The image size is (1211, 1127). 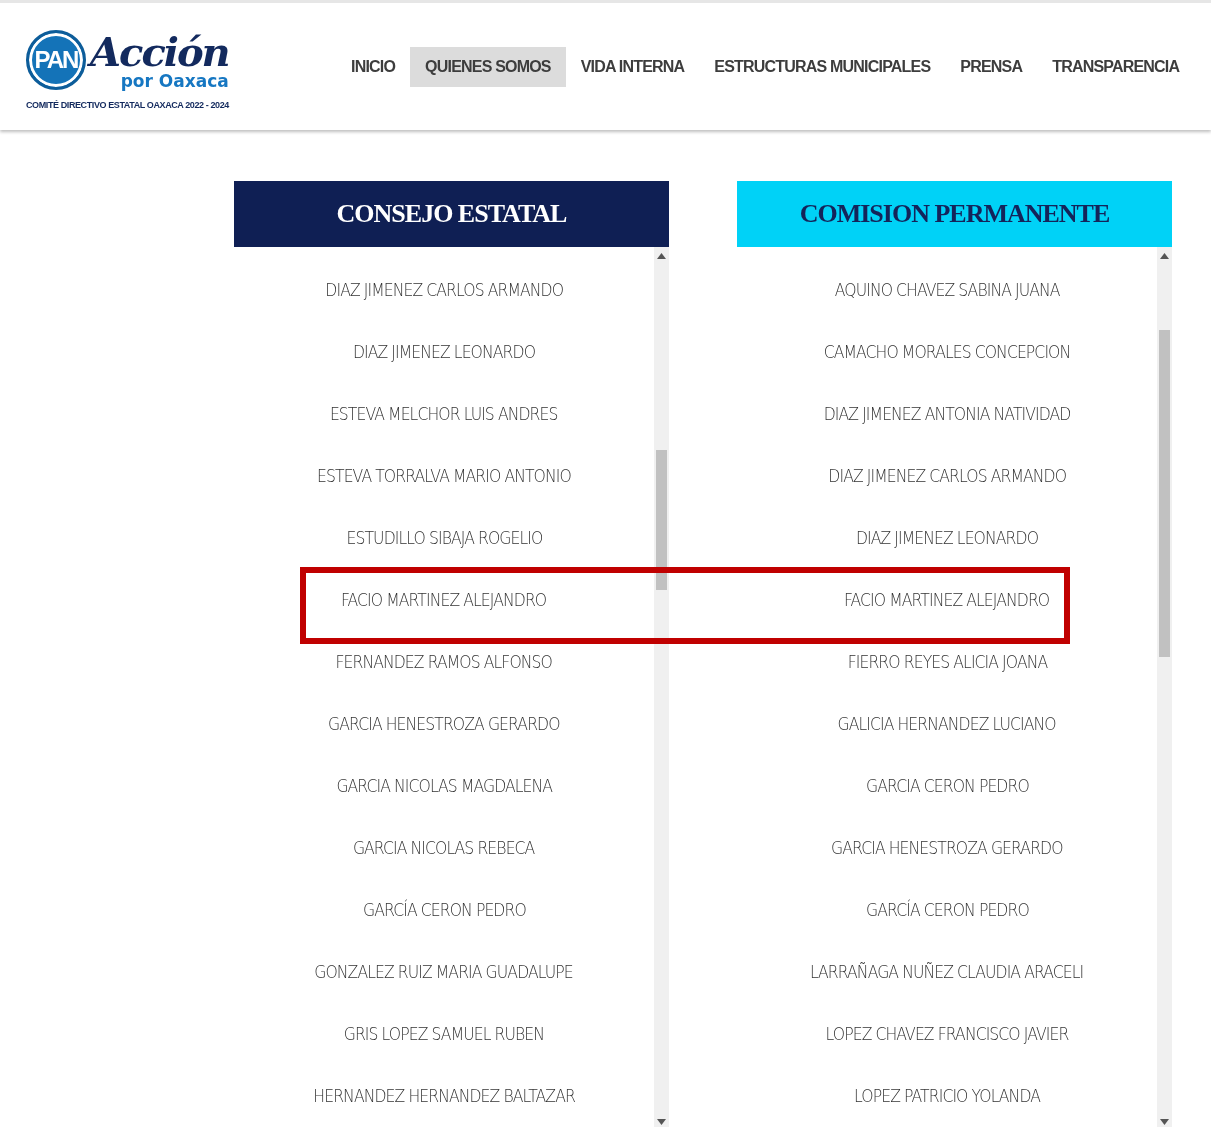 I want to click on member-name: LOPEZ CHAVEZ FRANCISCO JAVIER, so click(x=947, y=1034).